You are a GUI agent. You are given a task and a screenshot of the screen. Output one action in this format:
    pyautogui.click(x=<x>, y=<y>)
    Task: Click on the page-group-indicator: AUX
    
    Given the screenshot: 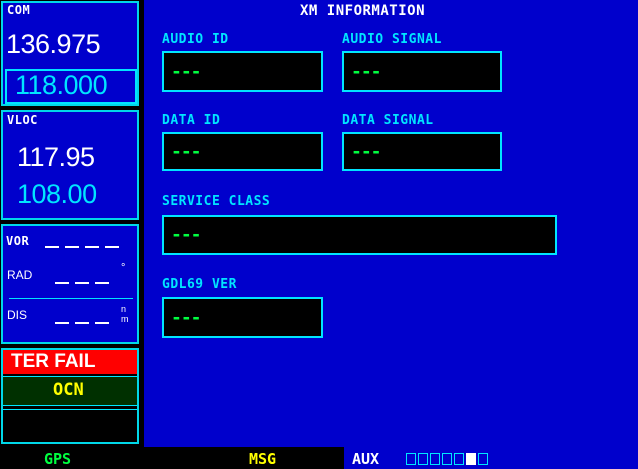 What is the action you would take?
    pyautogui.click(x=491, y=458)
    